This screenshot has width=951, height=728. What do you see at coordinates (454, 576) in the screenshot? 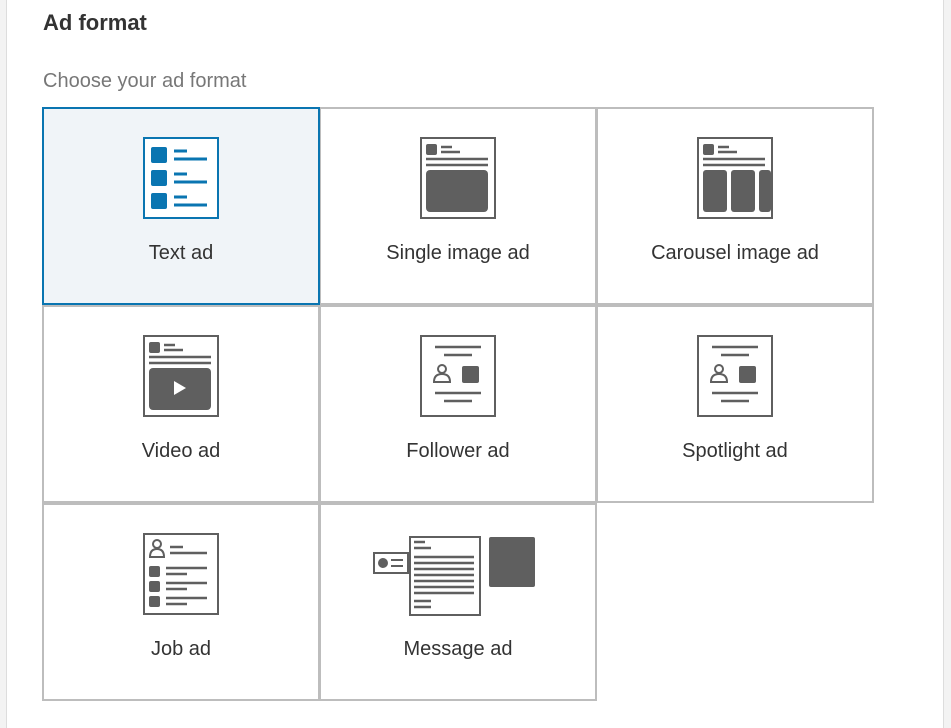
I see `message-ad-icon` at bounding box center [454, 576].